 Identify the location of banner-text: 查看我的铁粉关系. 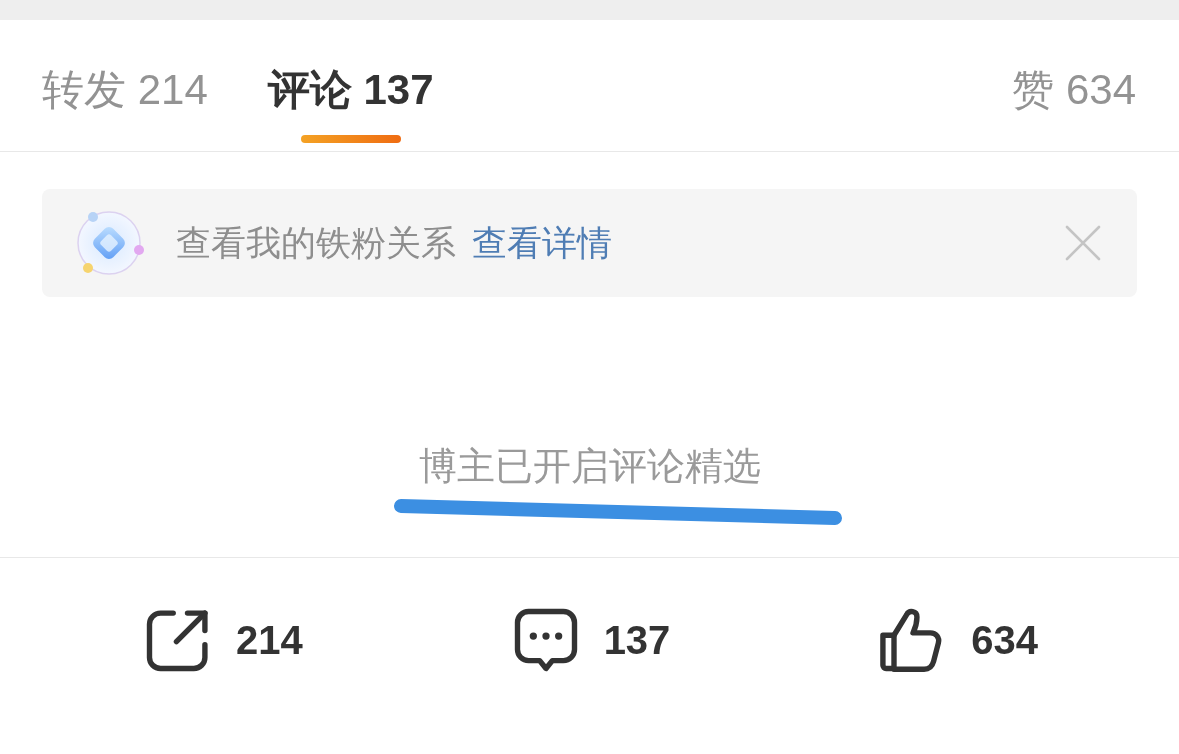
(316, 242).